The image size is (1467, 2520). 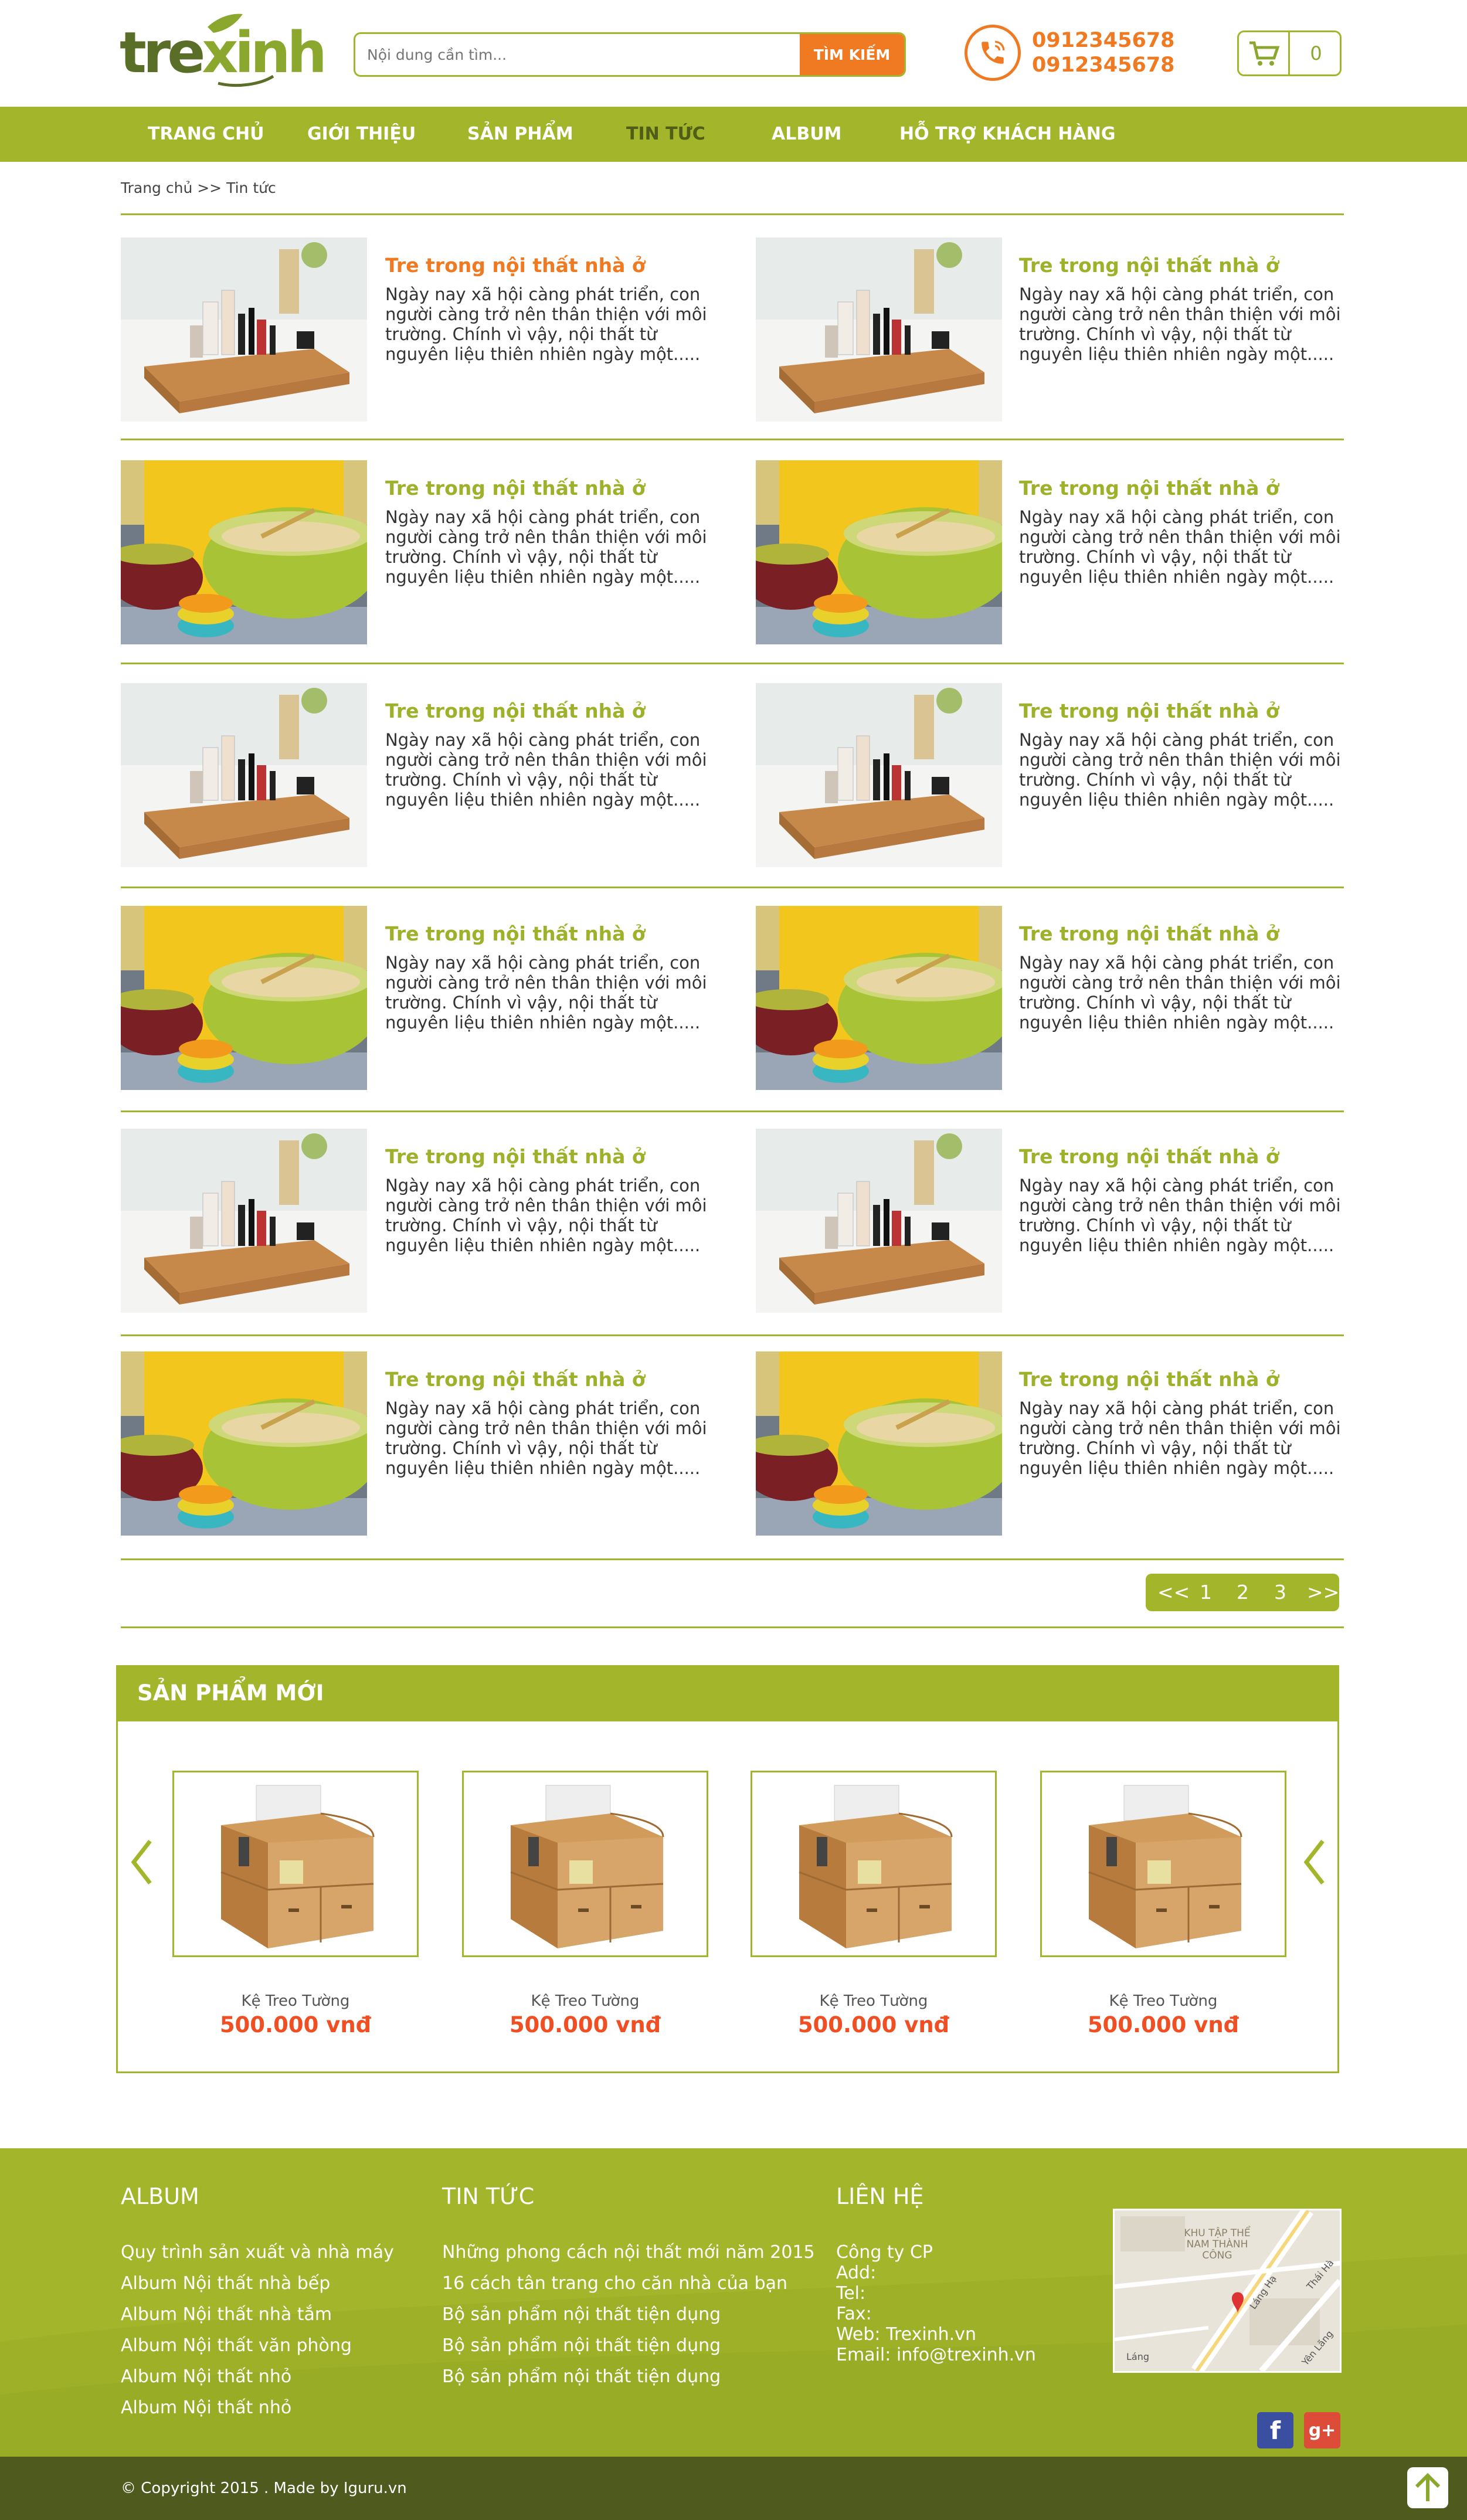 What do you see at coordinates (198, 187) in the screenshot?
I see `breadcrumb: Trang chủ >> Tin tức` at bounding box center [198, 187].